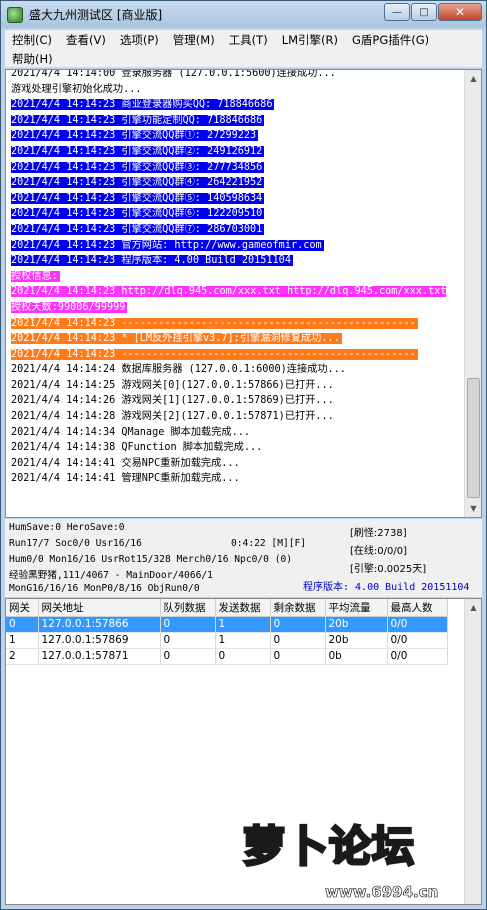 The image size is (487, 910). What do you see at coordinates (378, 551) in the screenshot?
I see `online-count: [在线:0/0/0]` at bounding box center [378, 551].